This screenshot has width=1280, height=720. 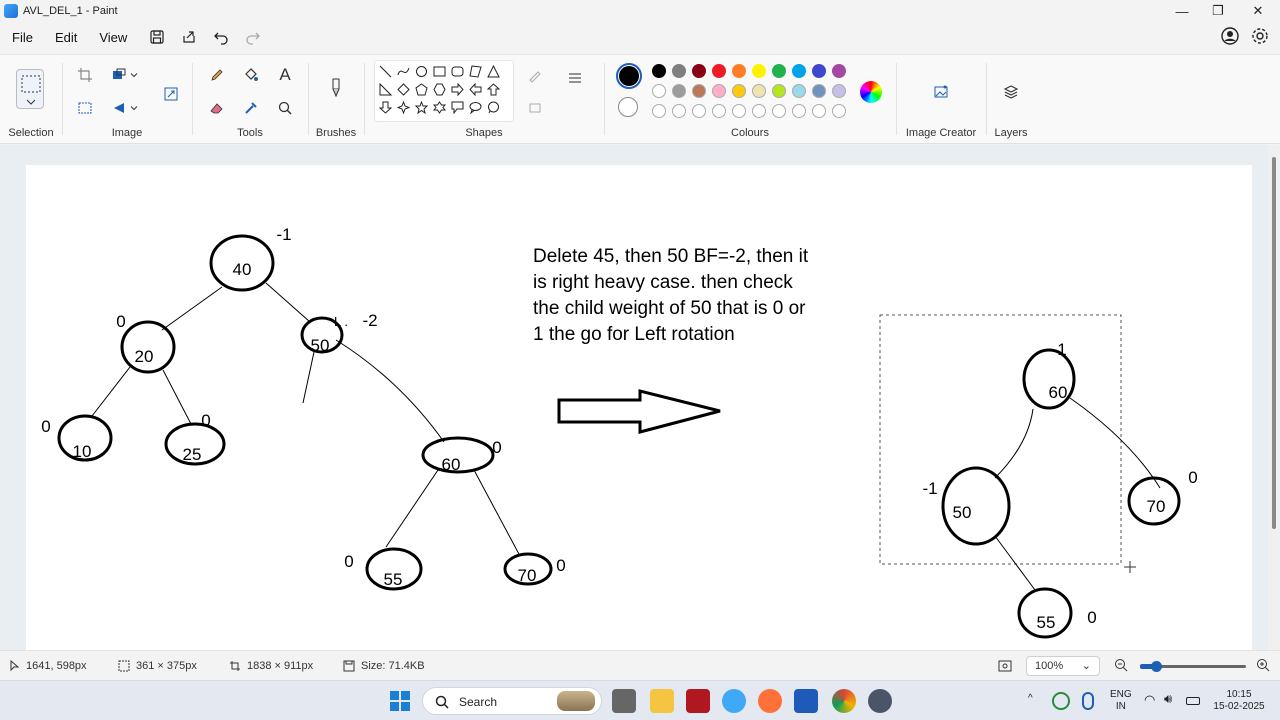 I want to click on microphone-icon, so click(x=1088, y=701).